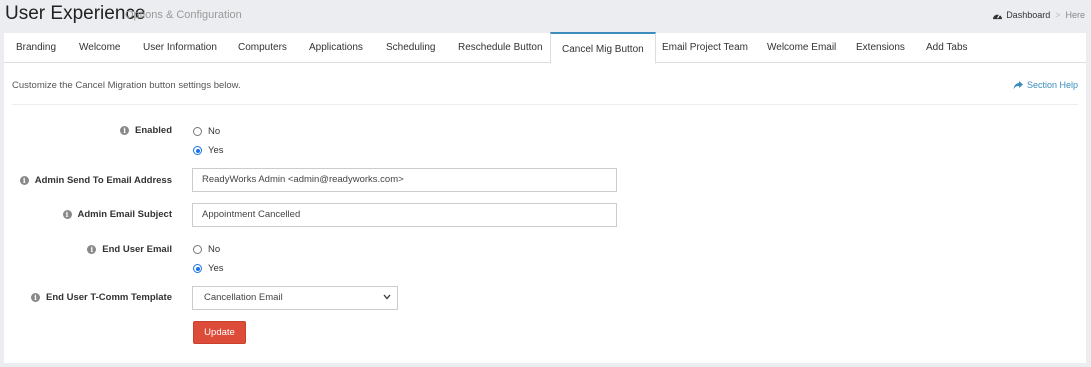 The width and height of the screenshot is (1091, 367). I want to click on end-user-email-label-text: End User Email, so click(137, 249).